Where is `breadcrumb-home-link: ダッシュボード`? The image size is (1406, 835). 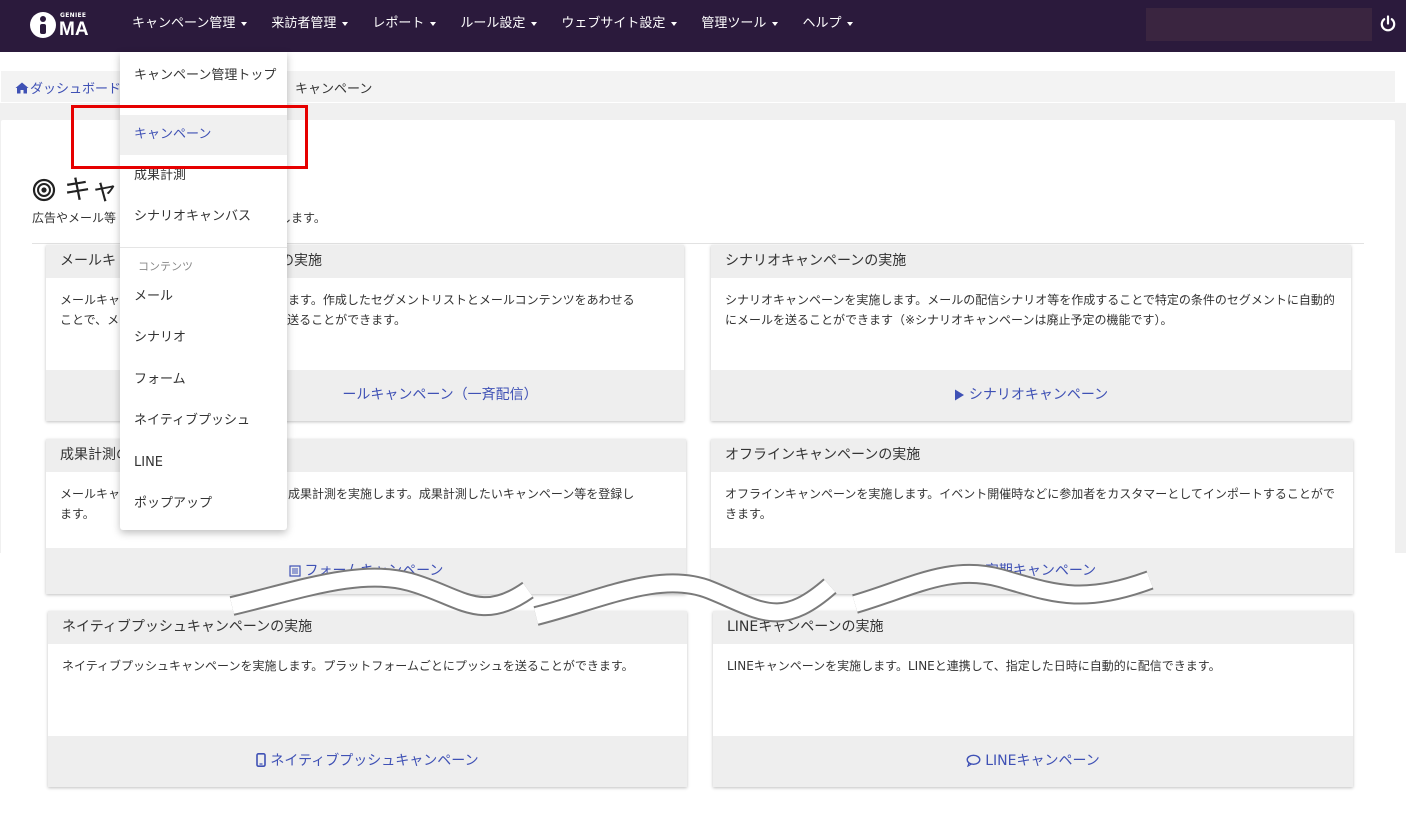
breadcrumb-home-link: ダッシュボード is located at coordinates (68, 87).